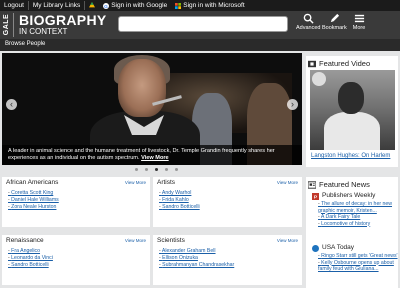 The height and width of the screenshot is (288, 400). I want to click on category-title: Scientists, so click(171, 240).